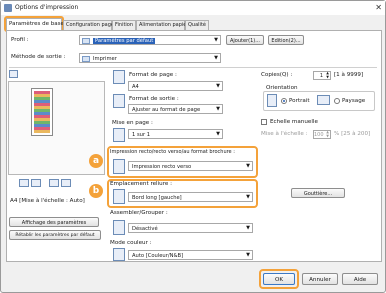 The height and width of the screenshot is (293, 386). I want to click on output-method-select: Imprimer ▼, so click(150, 58).